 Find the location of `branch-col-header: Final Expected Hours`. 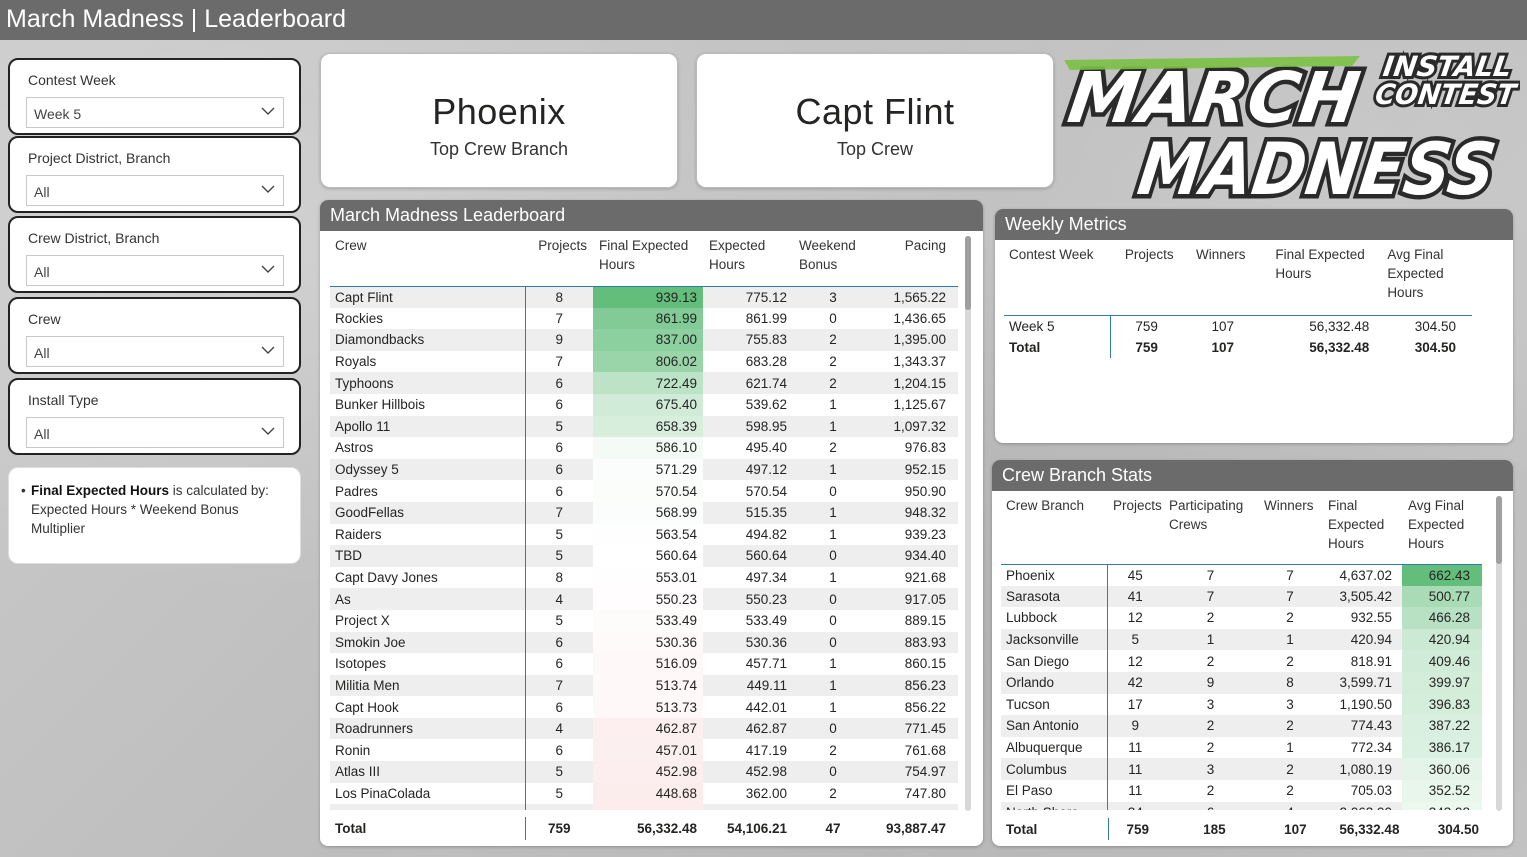

branch-col-header: Final Expected Hours is located at coordinates (1362, 529).